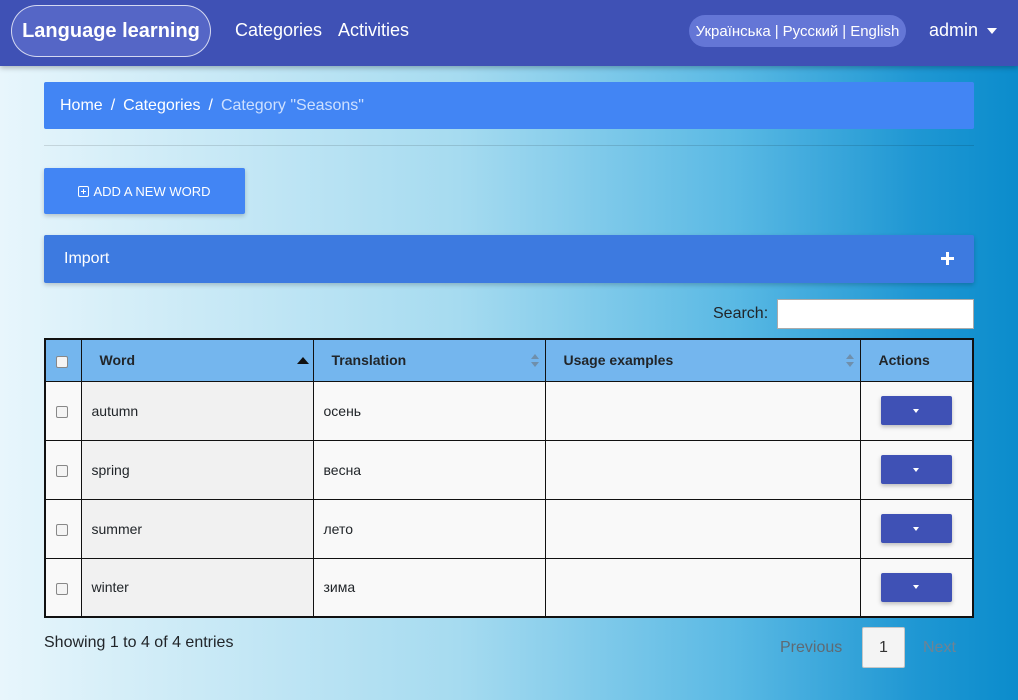  What do you see at coordinates (429, 469) in the screenshot?
I see `translation-cell: весна` at bounding box center [429, 469].